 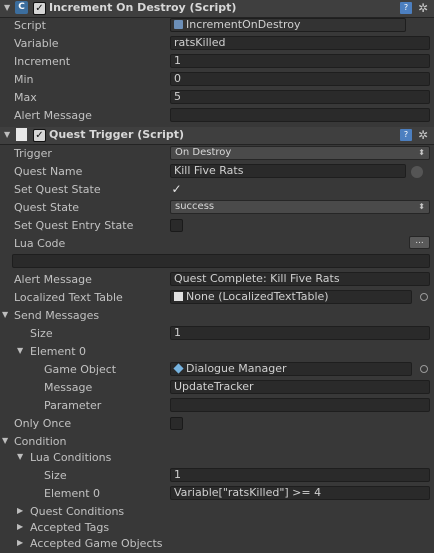 What do you see at coordinates (300, 43) in the screenshot?
I see `variable-input: ratsKilled` at bounding box center [300, 43].